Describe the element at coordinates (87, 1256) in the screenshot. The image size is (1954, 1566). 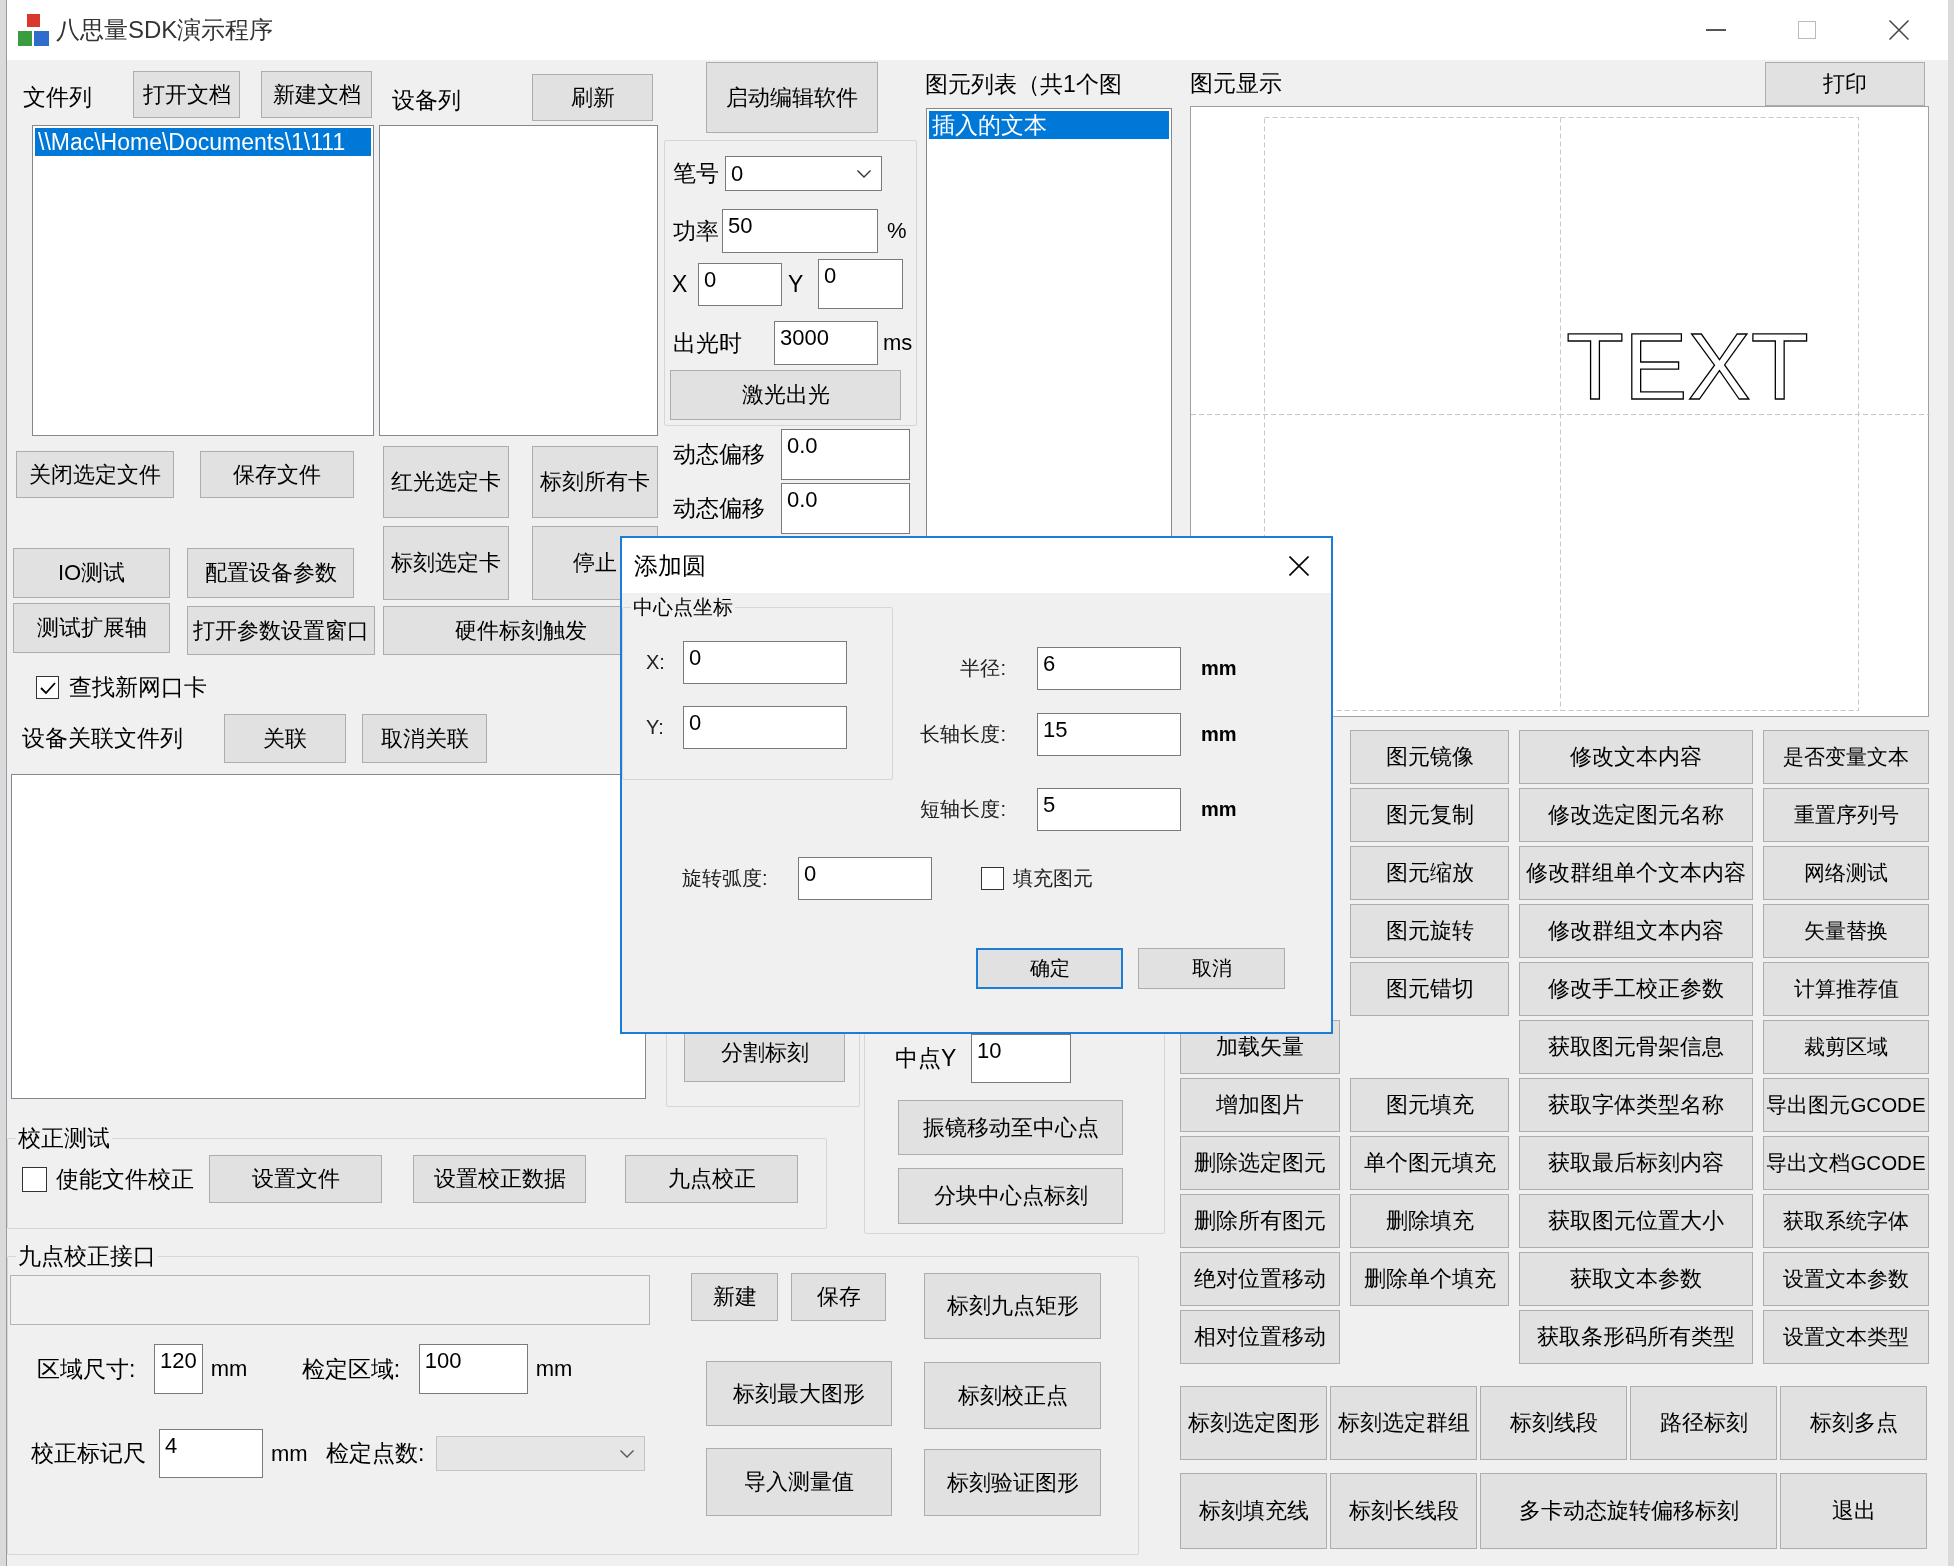
I see `group-title: 九点校正接口` at that location.